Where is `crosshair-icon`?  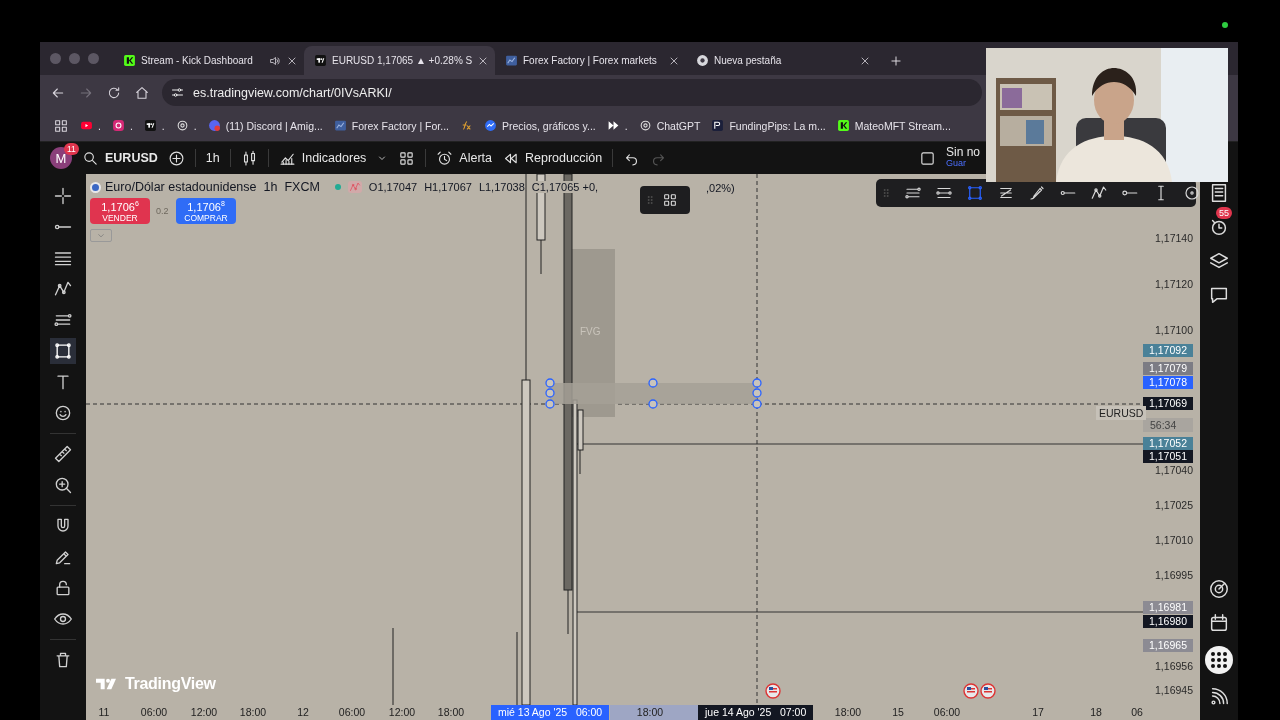 crosshair-icon is located at coordinates (63, 196).